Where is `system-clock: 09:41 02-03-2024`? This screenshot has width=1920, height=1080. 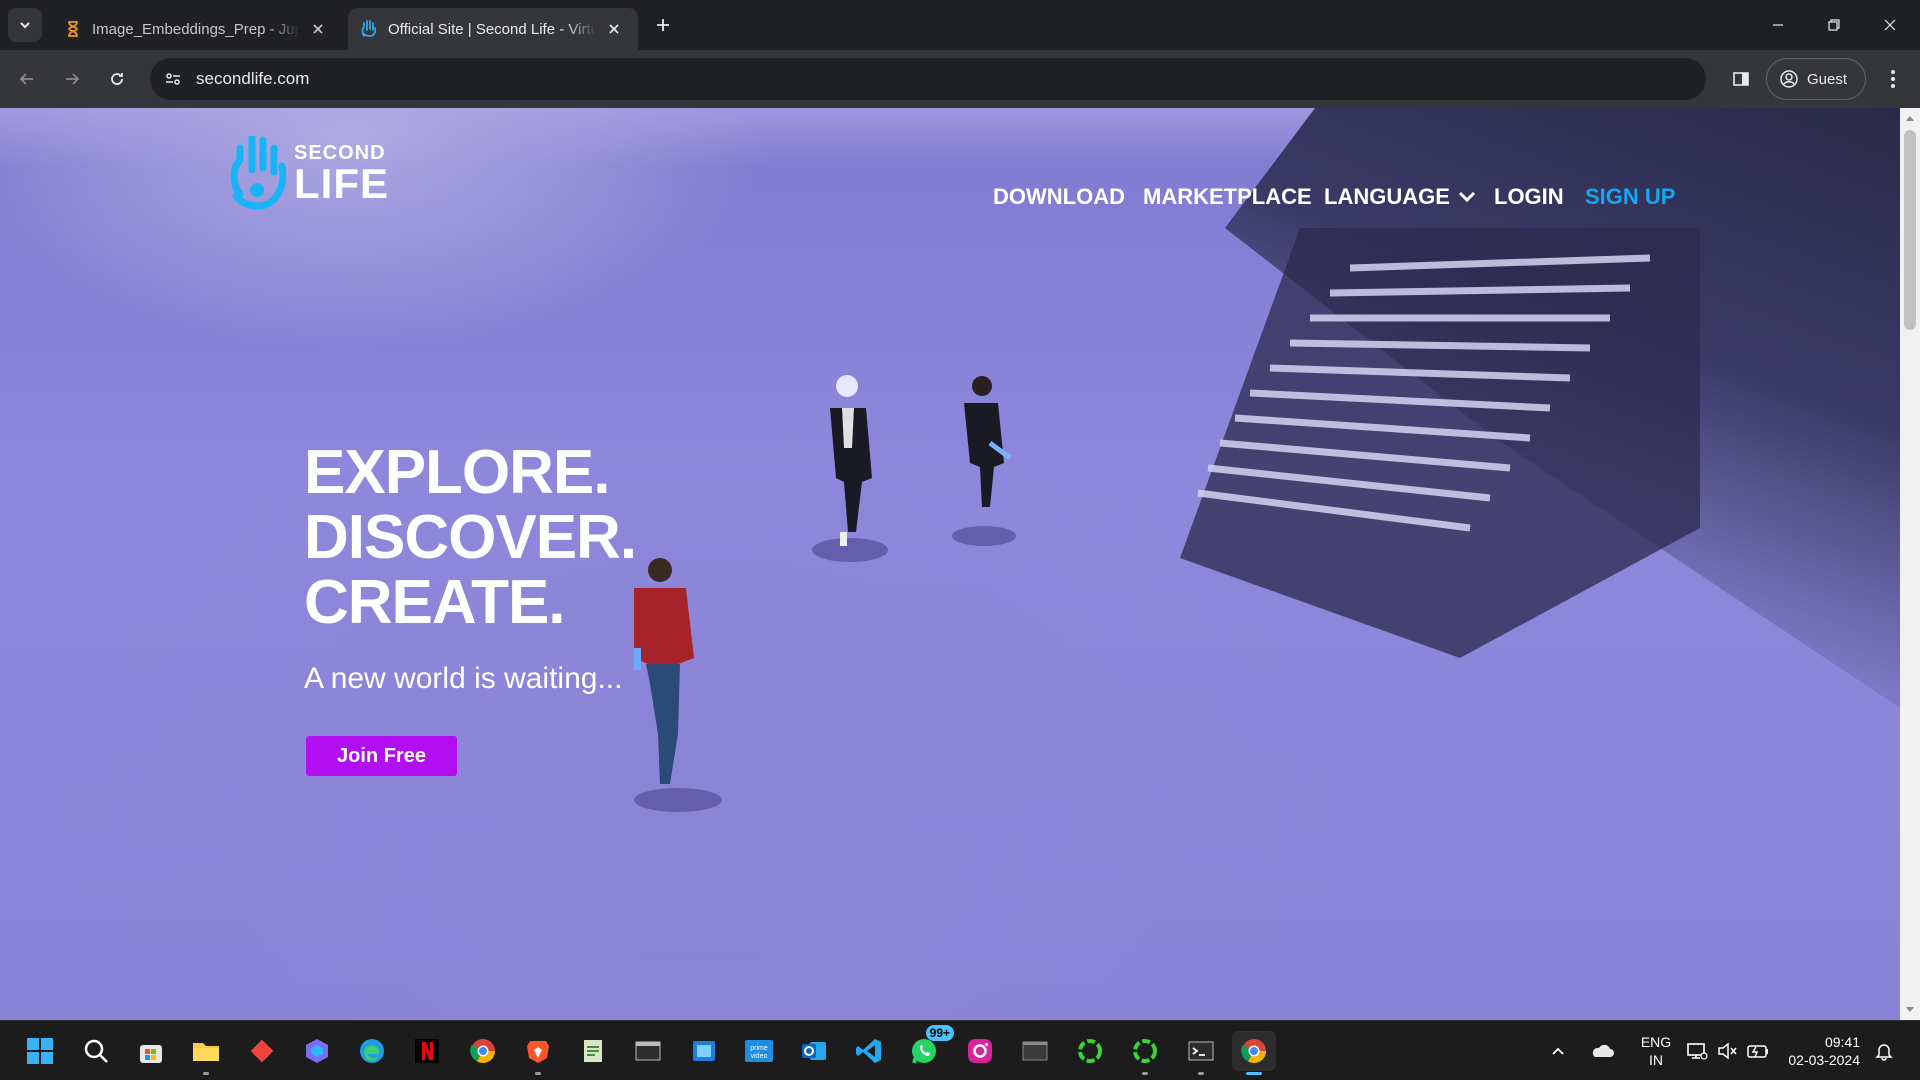
system-clock: 09:41 02-03-2024 is located at coordinates (1820, 1051).